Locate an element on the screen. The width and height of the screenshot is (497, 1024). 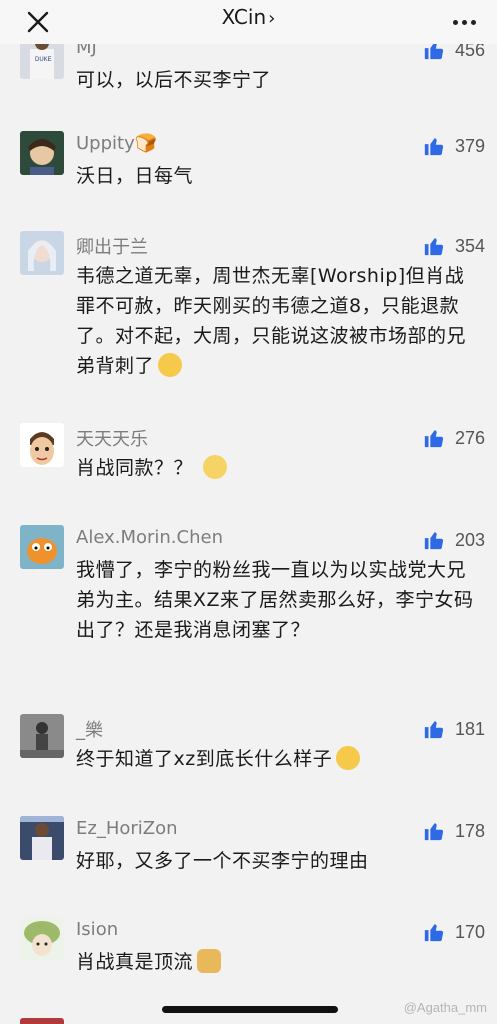
home-indicator is located at coordinates (250, 1009).